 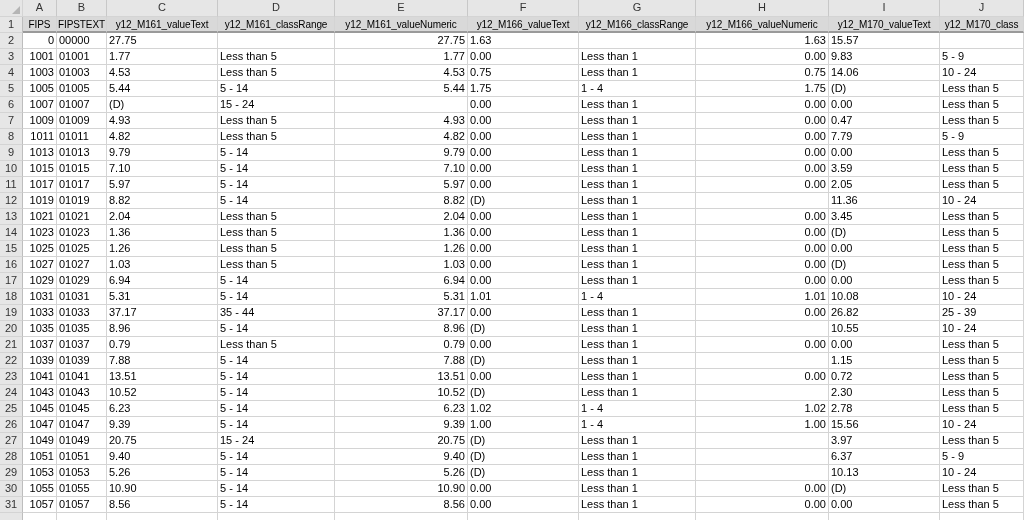 I want to click on row-number: 13, so click(x=11, y=217).